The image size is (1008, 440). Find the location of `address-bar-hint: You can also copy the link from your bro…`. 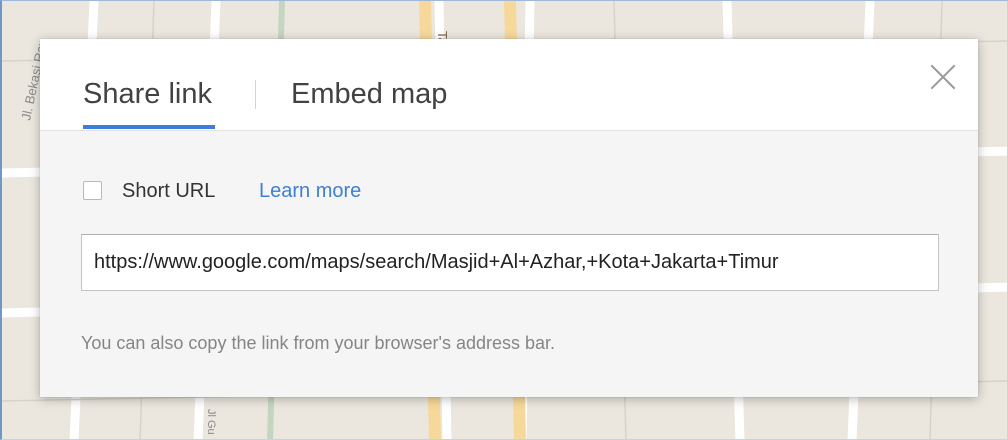

address-bar-hint: You can also copy the link from your bro… is located at coordinates (318, 343).